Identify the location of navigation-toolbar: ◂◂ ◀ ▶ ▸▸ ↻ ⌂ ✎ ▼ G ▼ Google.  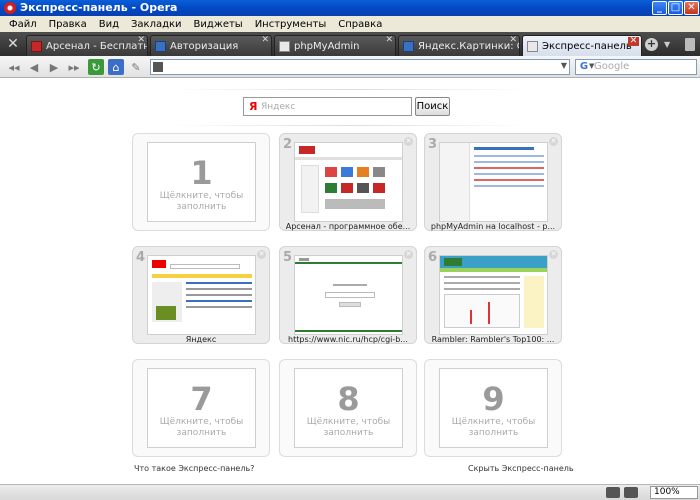
(350, 67).